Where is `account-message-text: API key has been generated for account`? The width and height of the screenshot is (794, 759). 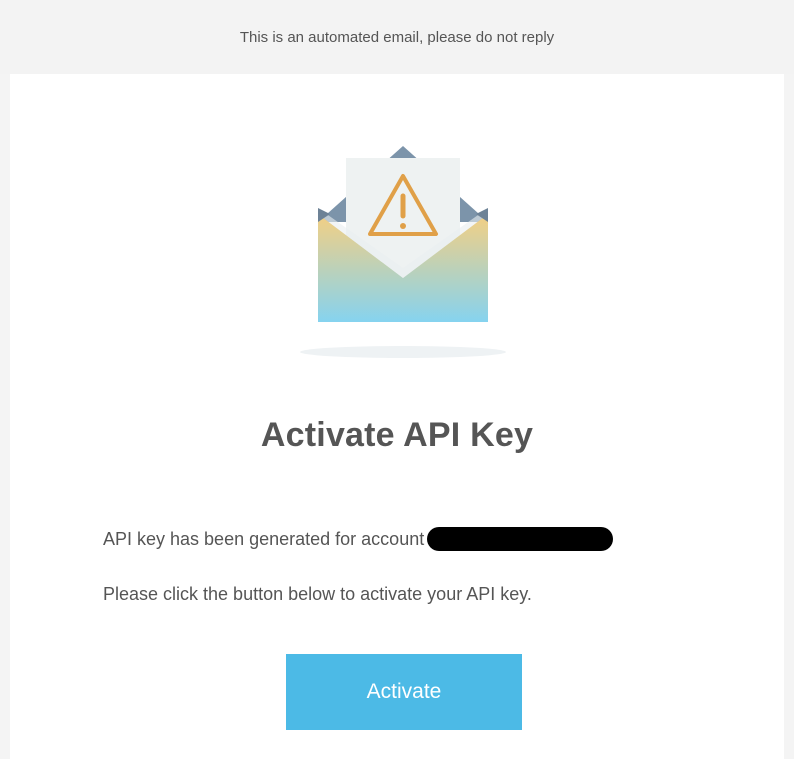
account-message-text: API key has been generated for account is located at coordinates (264, 538).